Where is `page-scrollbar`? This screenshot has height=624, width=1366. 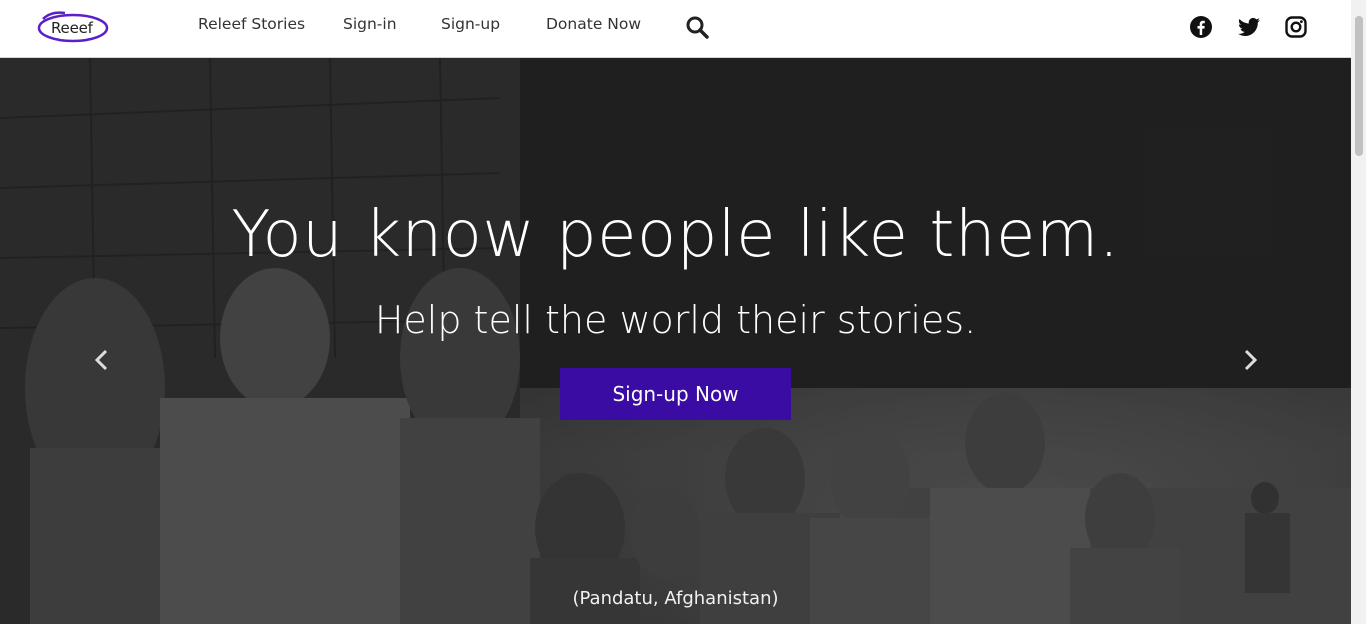
page-scrollbar is located at coordinates (1358, 312).